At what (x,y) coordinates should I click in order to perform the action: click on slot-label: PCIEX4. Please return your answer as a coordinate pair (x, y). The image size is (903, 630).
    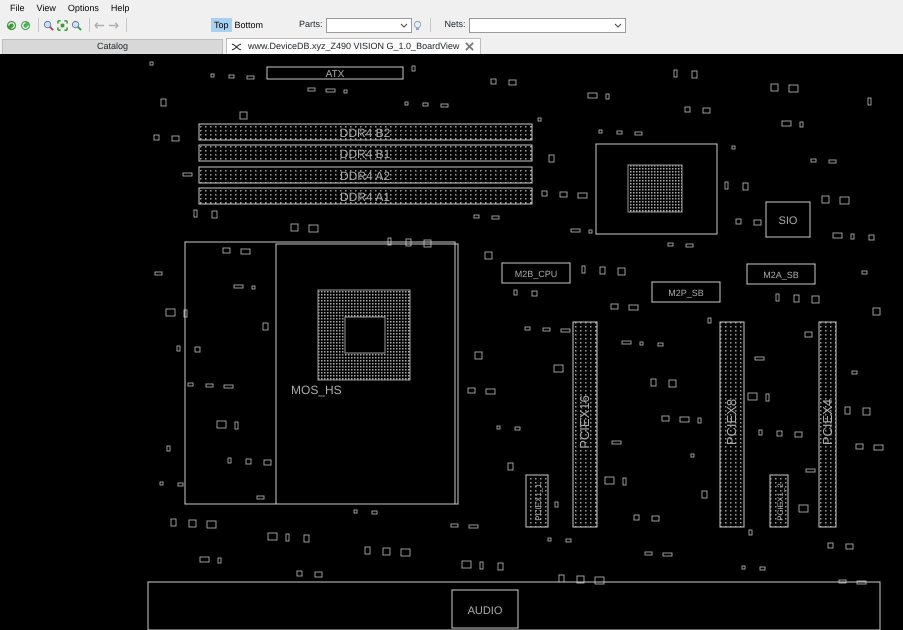
    Looking at the image, I should click on (827, 422).